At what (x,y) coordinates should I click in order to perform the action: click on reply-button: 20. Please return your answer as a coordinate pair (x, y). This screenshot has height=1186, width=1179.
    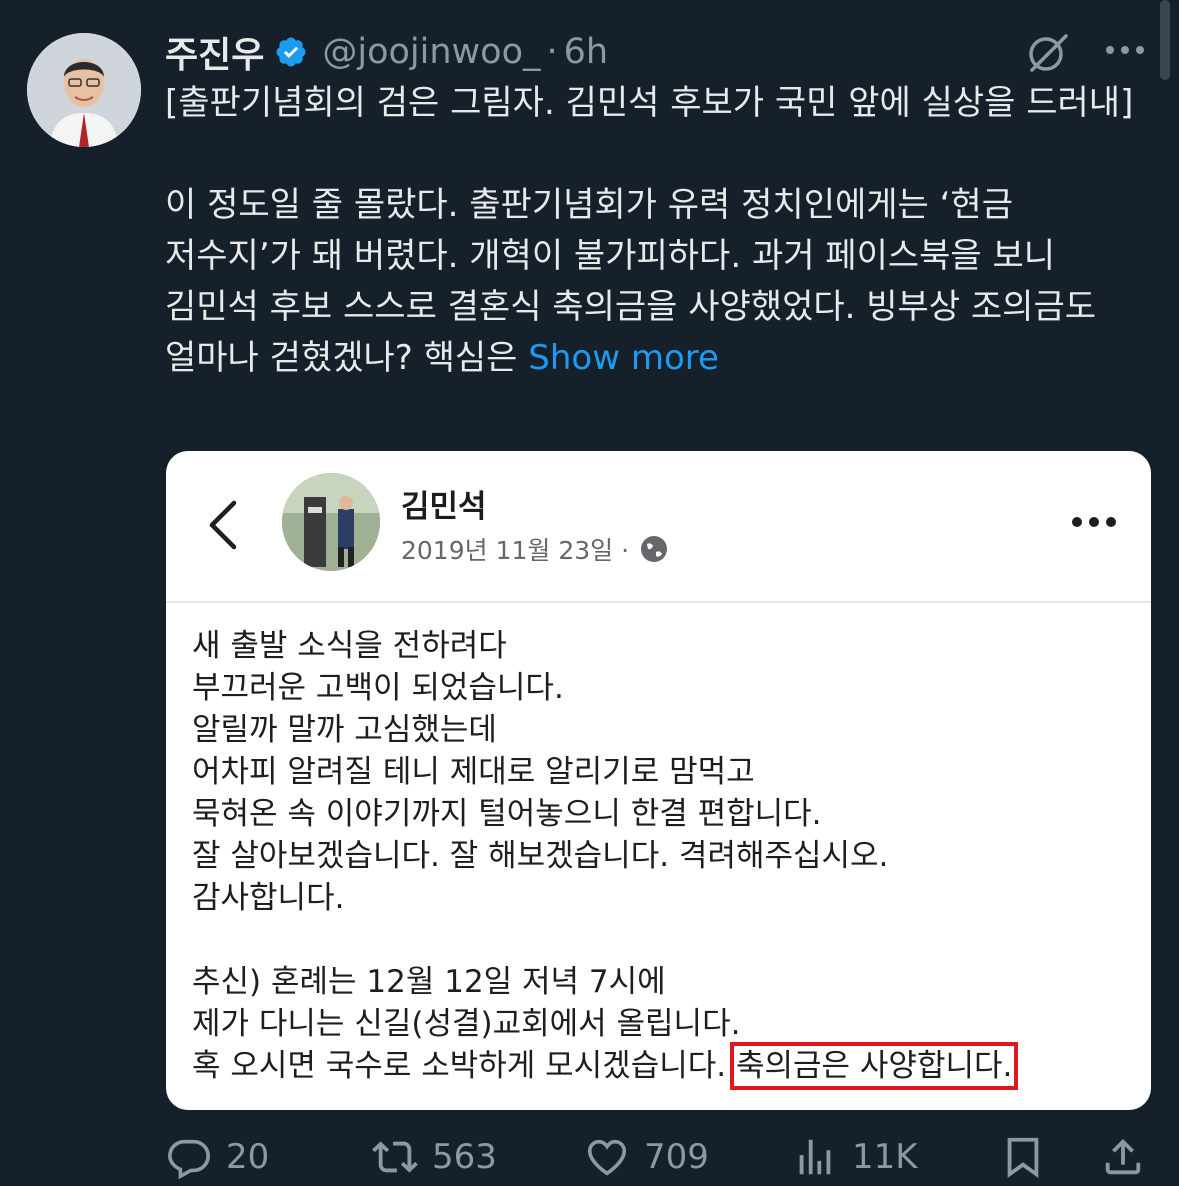
    Looking at the image, I should click on (217, 1157).